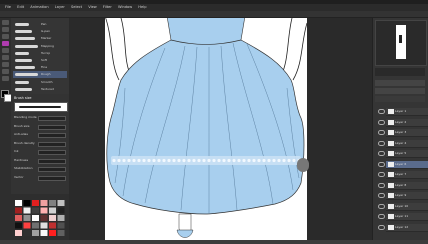  What do you see at coordinates (407, 196) in the screenshot?
I see `layer-row: Layer 9` at bounding box center [407, 196].